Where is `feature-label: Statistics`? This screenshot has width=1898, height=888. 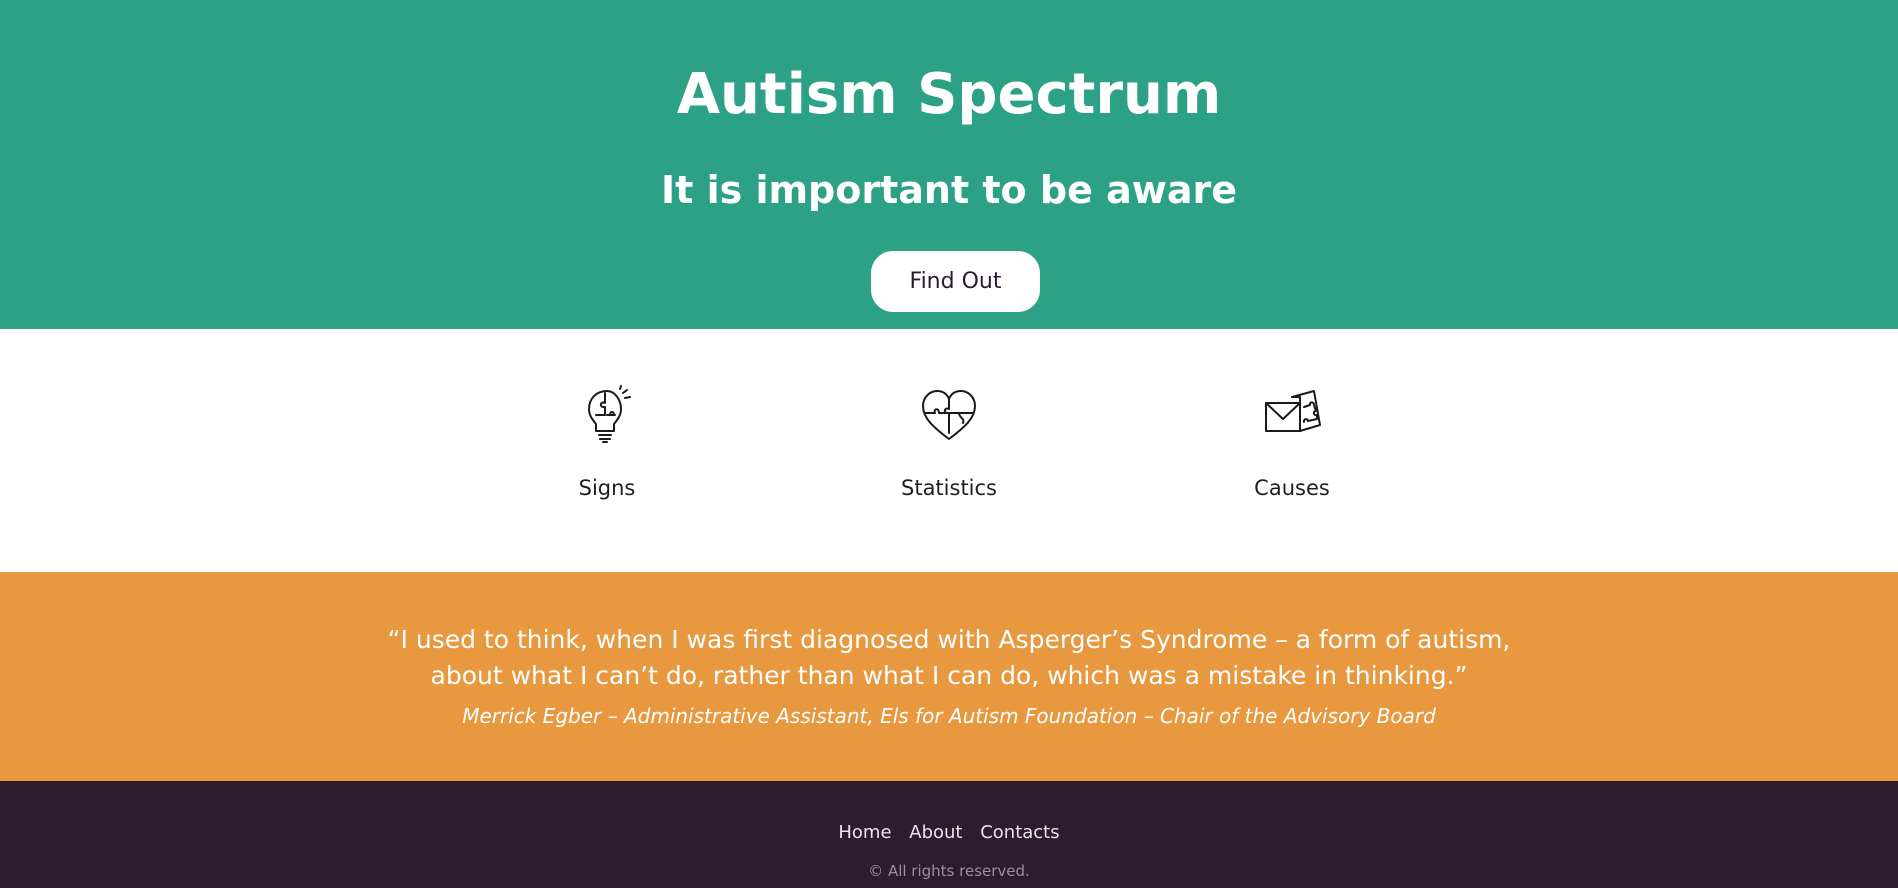
feature-label: Statistics is located at coordinates (949, 488).